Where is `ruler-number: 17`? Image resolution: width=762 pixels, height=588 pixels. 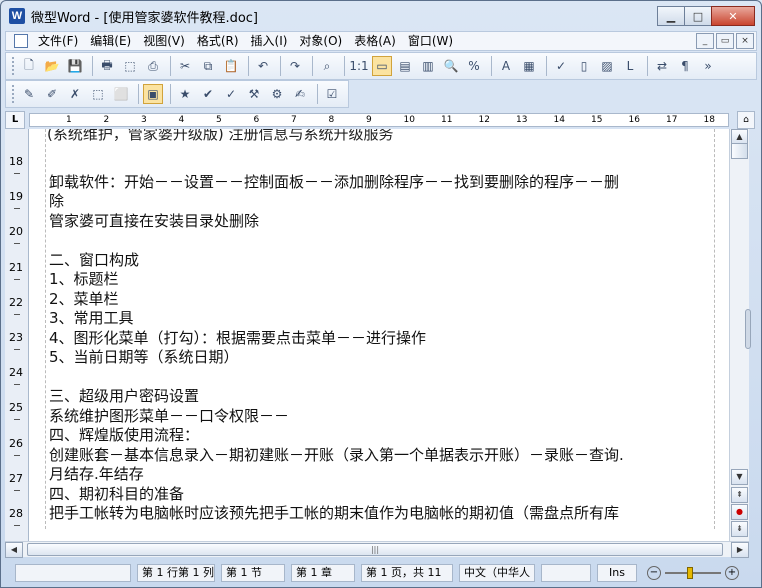 ruler-number: 17 is located at coordinates (672, 120).